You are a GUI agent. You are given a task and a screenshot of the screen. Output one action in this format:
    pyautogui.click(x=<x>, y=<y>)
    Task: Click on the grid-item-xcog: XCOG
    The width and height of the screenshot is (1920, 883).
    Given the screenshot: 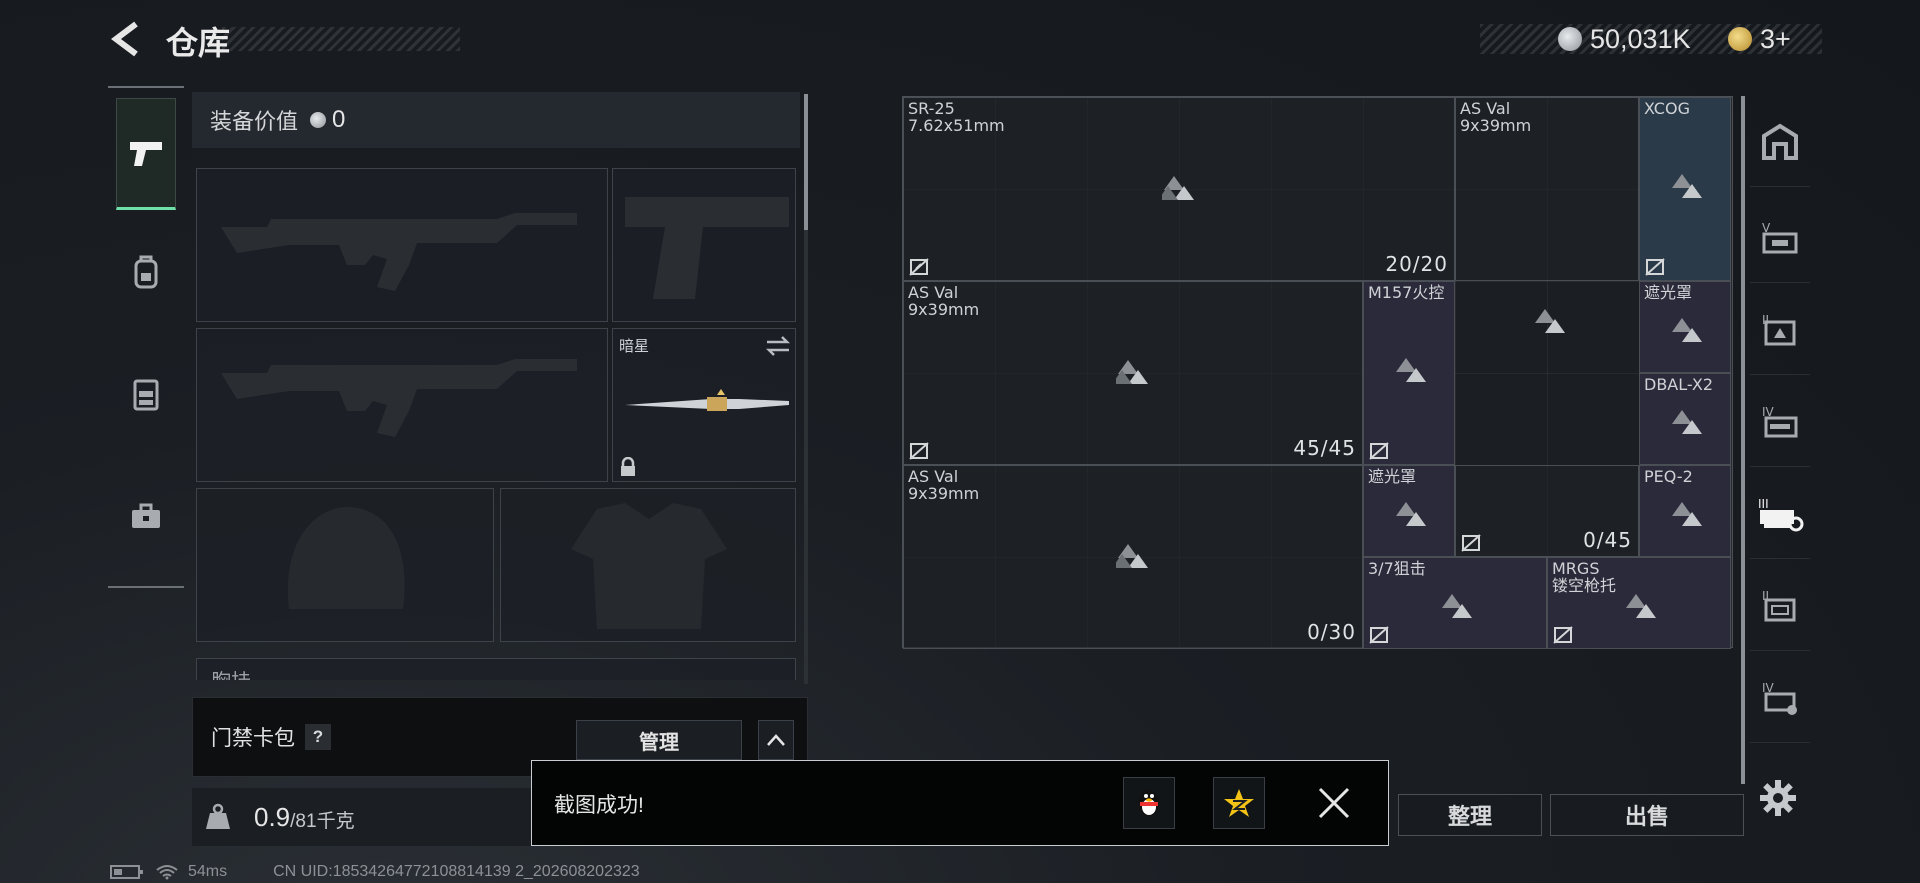 What is the action you would take?
    pyautogui.click(x=1685, y=189)
    